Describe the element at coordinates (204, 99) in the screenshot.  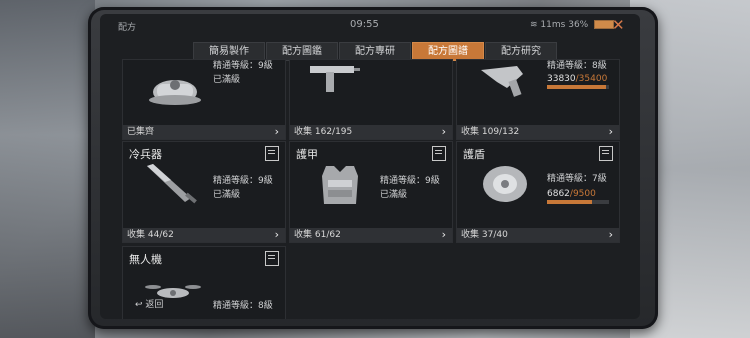
I see `card-cap: 精通等級：9級 已滿級 已集齊 ›` at that location.